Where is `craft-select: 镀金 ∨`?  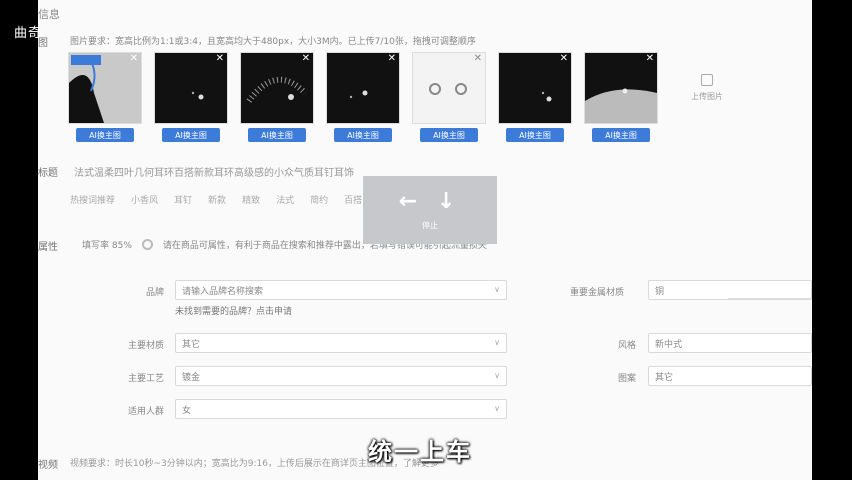
craft-select: 镀金 ∨ is located at coordinates (341, 376).